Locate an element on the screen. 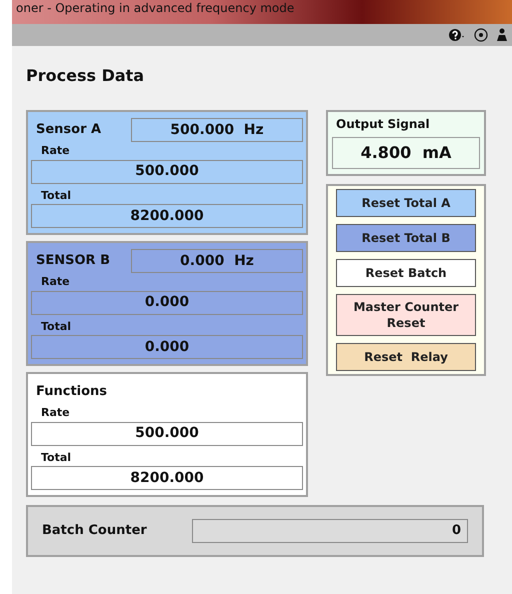 This screenshot has width=512, height=594. panel-title: Sensor A is located at coordinates (68, 130).